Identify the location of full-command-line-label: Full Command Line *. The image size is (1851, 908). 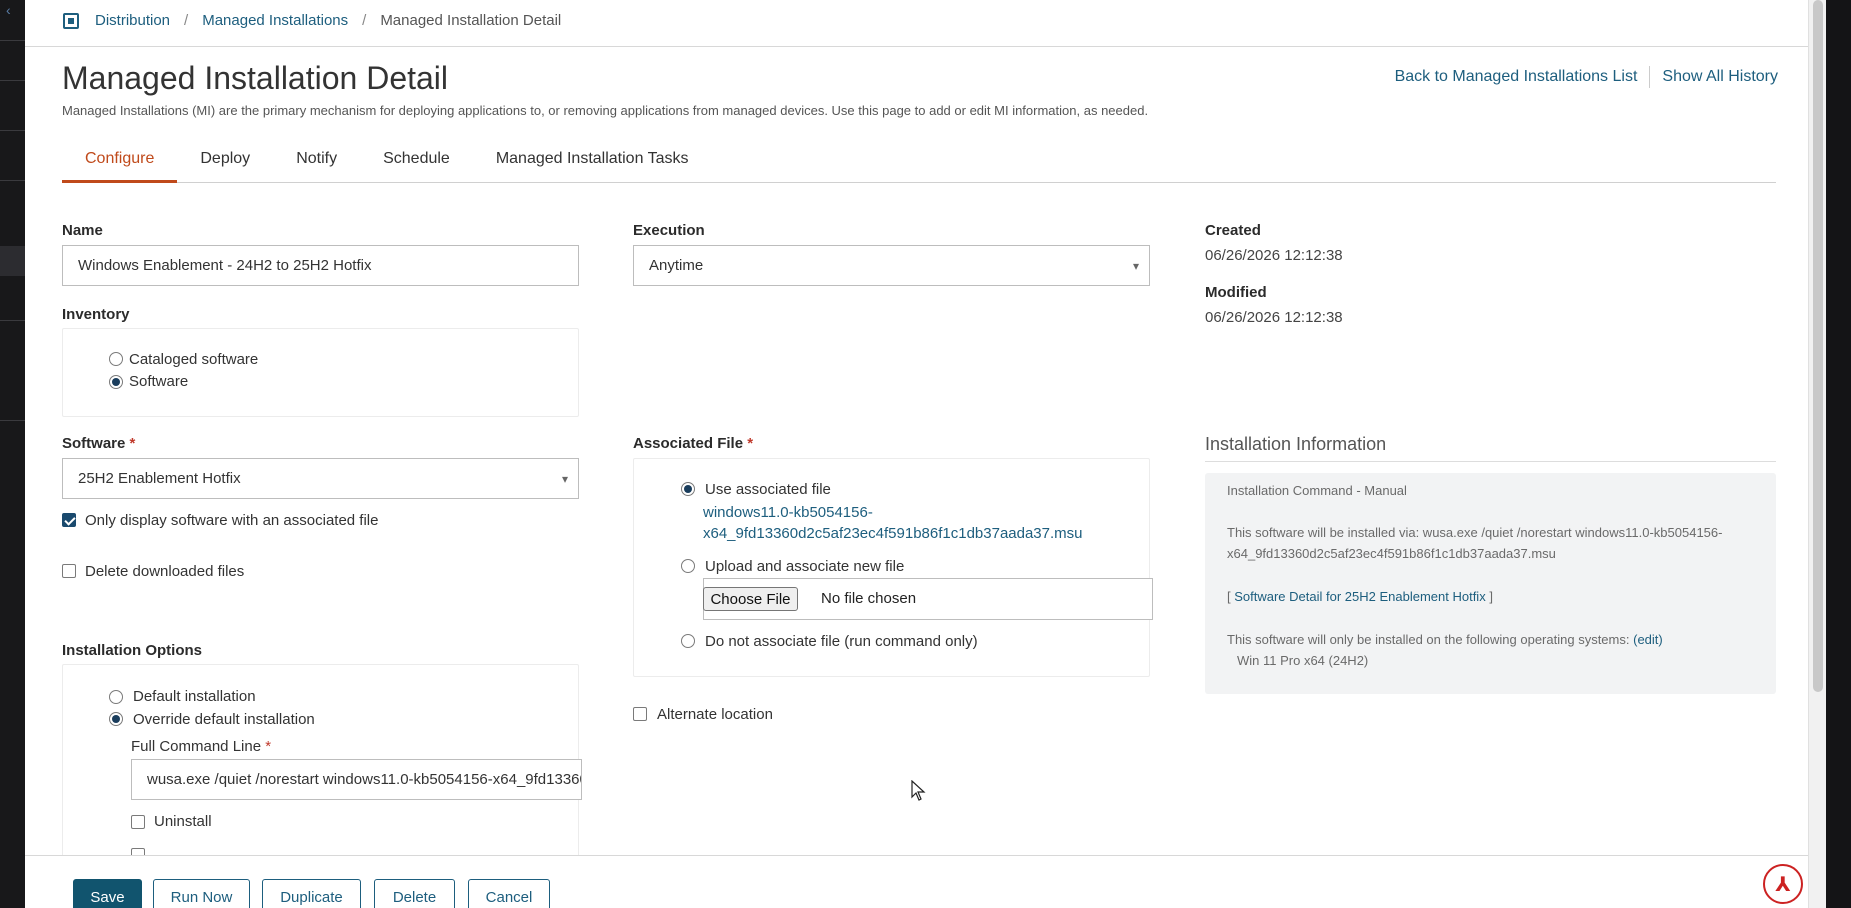
(201, 746).